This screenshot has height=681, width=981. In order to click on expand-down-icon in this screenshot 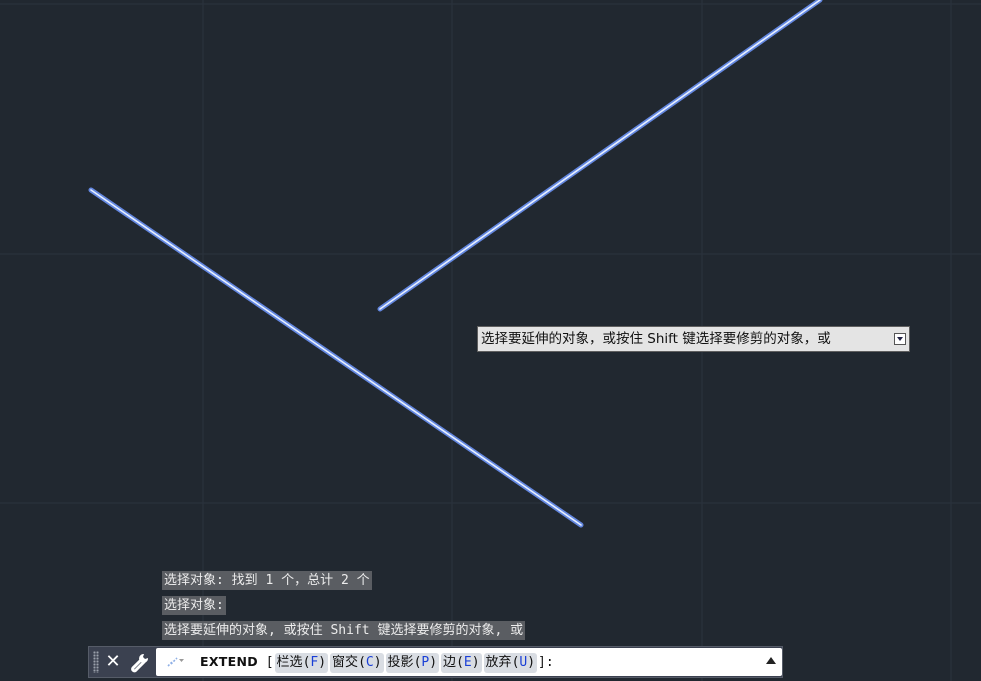, I will do `click(900, 339)`.